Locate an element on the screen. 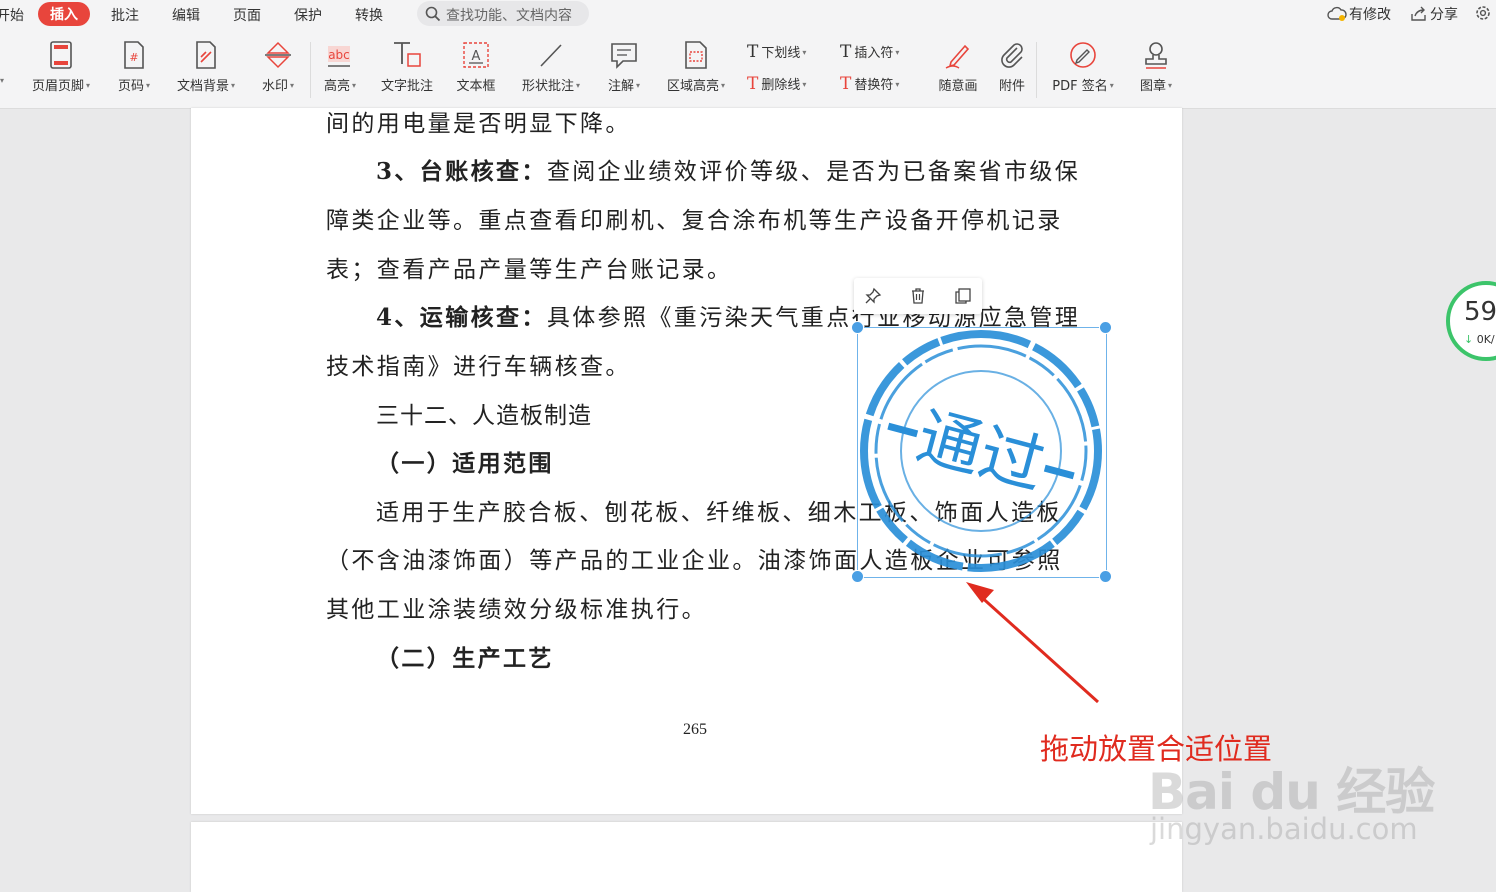 Image resolution: width=1496 pixels, height=892 pixels. tool-highlight: abc 高亮 ▾ is located at coordinates (340, 66).